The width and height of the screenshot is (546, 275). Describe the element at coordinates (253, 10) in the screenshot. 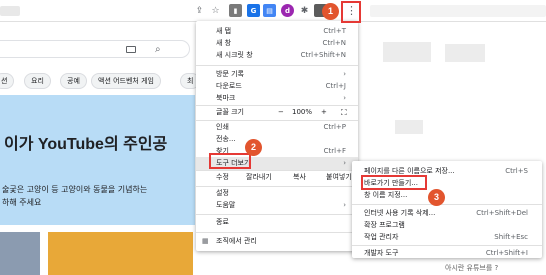

I see `translate-extension-icon: G` at that location.